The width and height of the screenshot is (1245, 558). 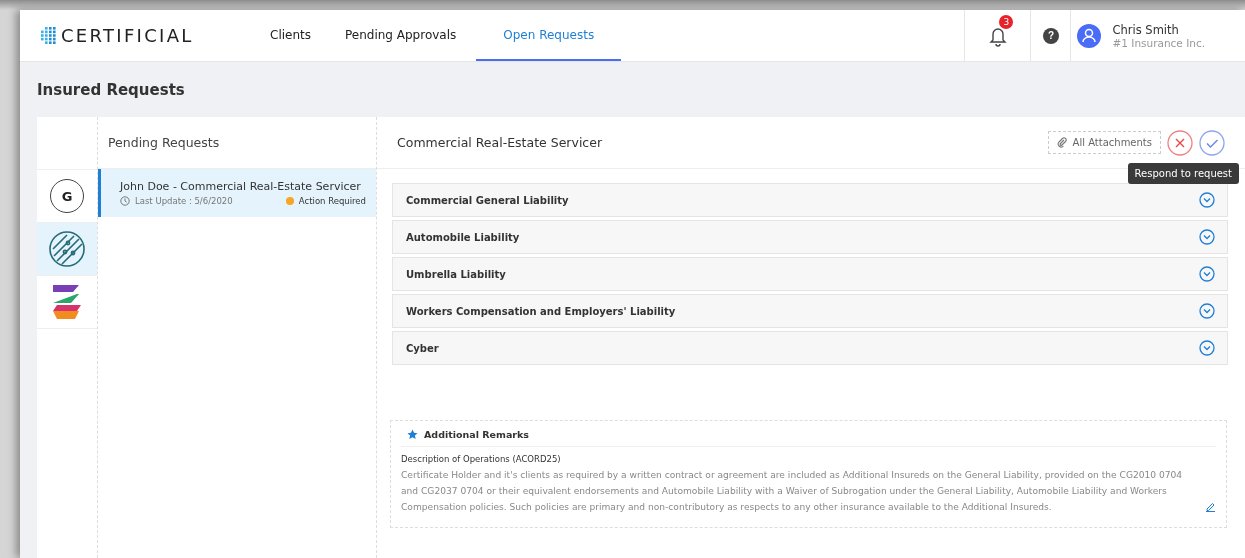 I want to click on user-company: #1 Insurance Inc., so click(x=1158, y=42).